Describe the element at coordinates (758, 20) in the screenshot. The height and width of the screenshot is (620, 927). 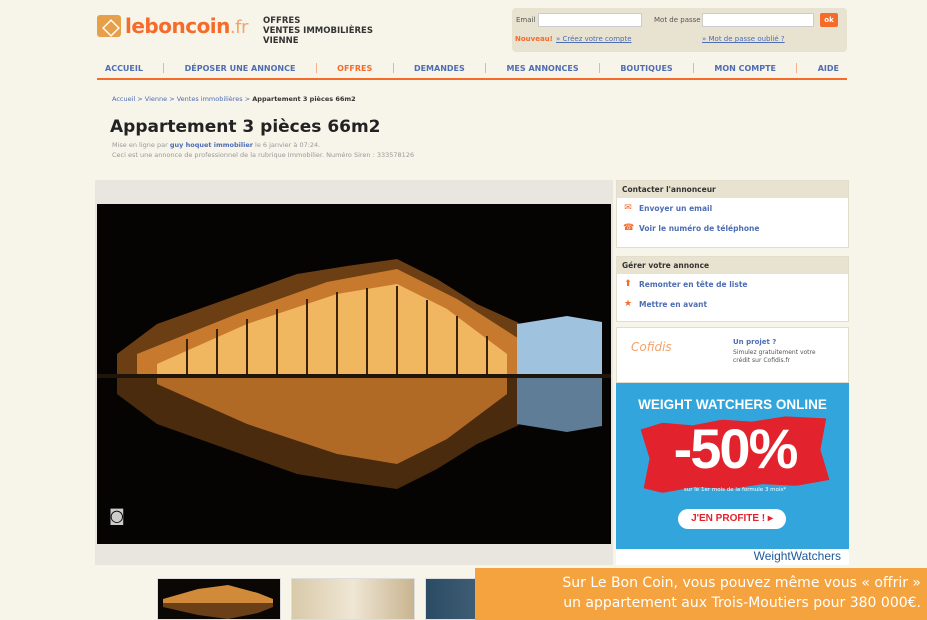
I see `password-field` at that location.